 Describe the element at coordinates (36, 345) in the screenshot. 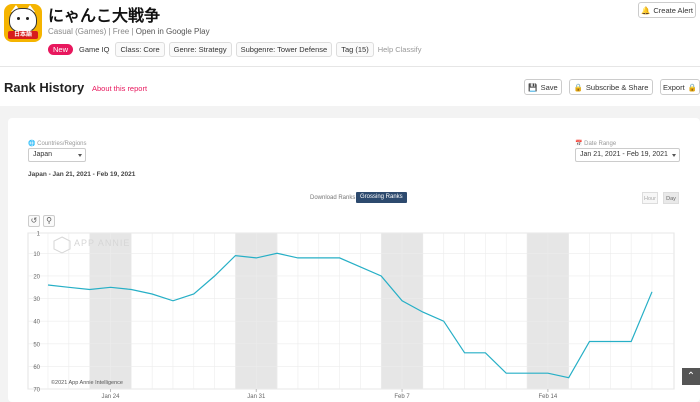

I see `y-tick-label: 50` at that location.